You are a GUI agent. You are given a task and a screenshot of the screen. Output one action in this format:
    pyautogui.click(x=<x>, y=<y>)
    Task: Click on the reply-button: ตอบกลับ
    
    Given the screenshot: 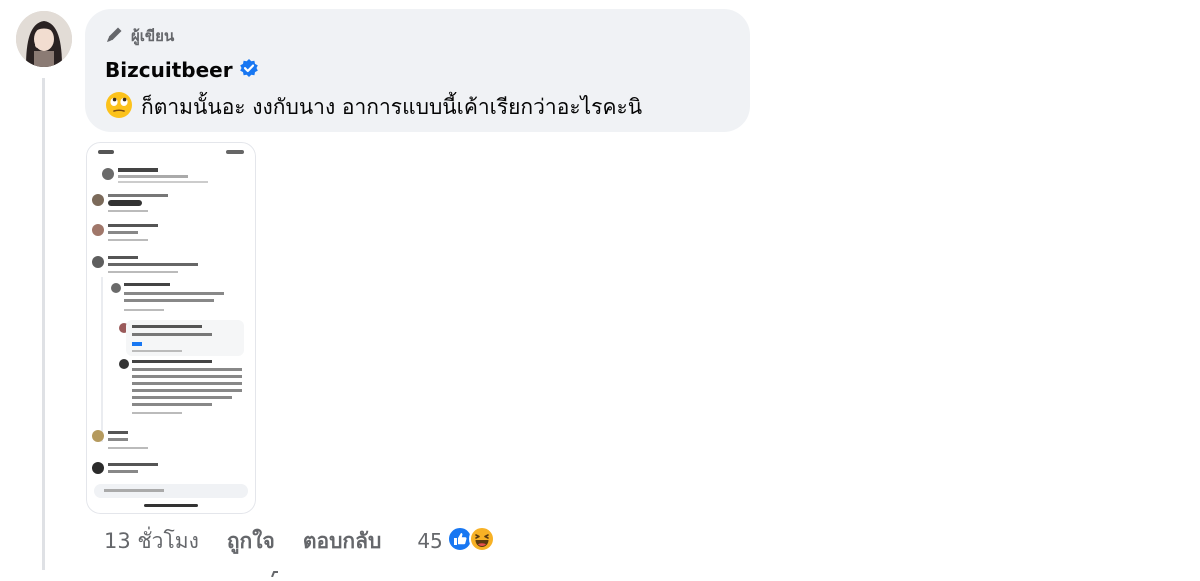 What is the action you would take?
    pyautogui.click(x=342, y=541)
    